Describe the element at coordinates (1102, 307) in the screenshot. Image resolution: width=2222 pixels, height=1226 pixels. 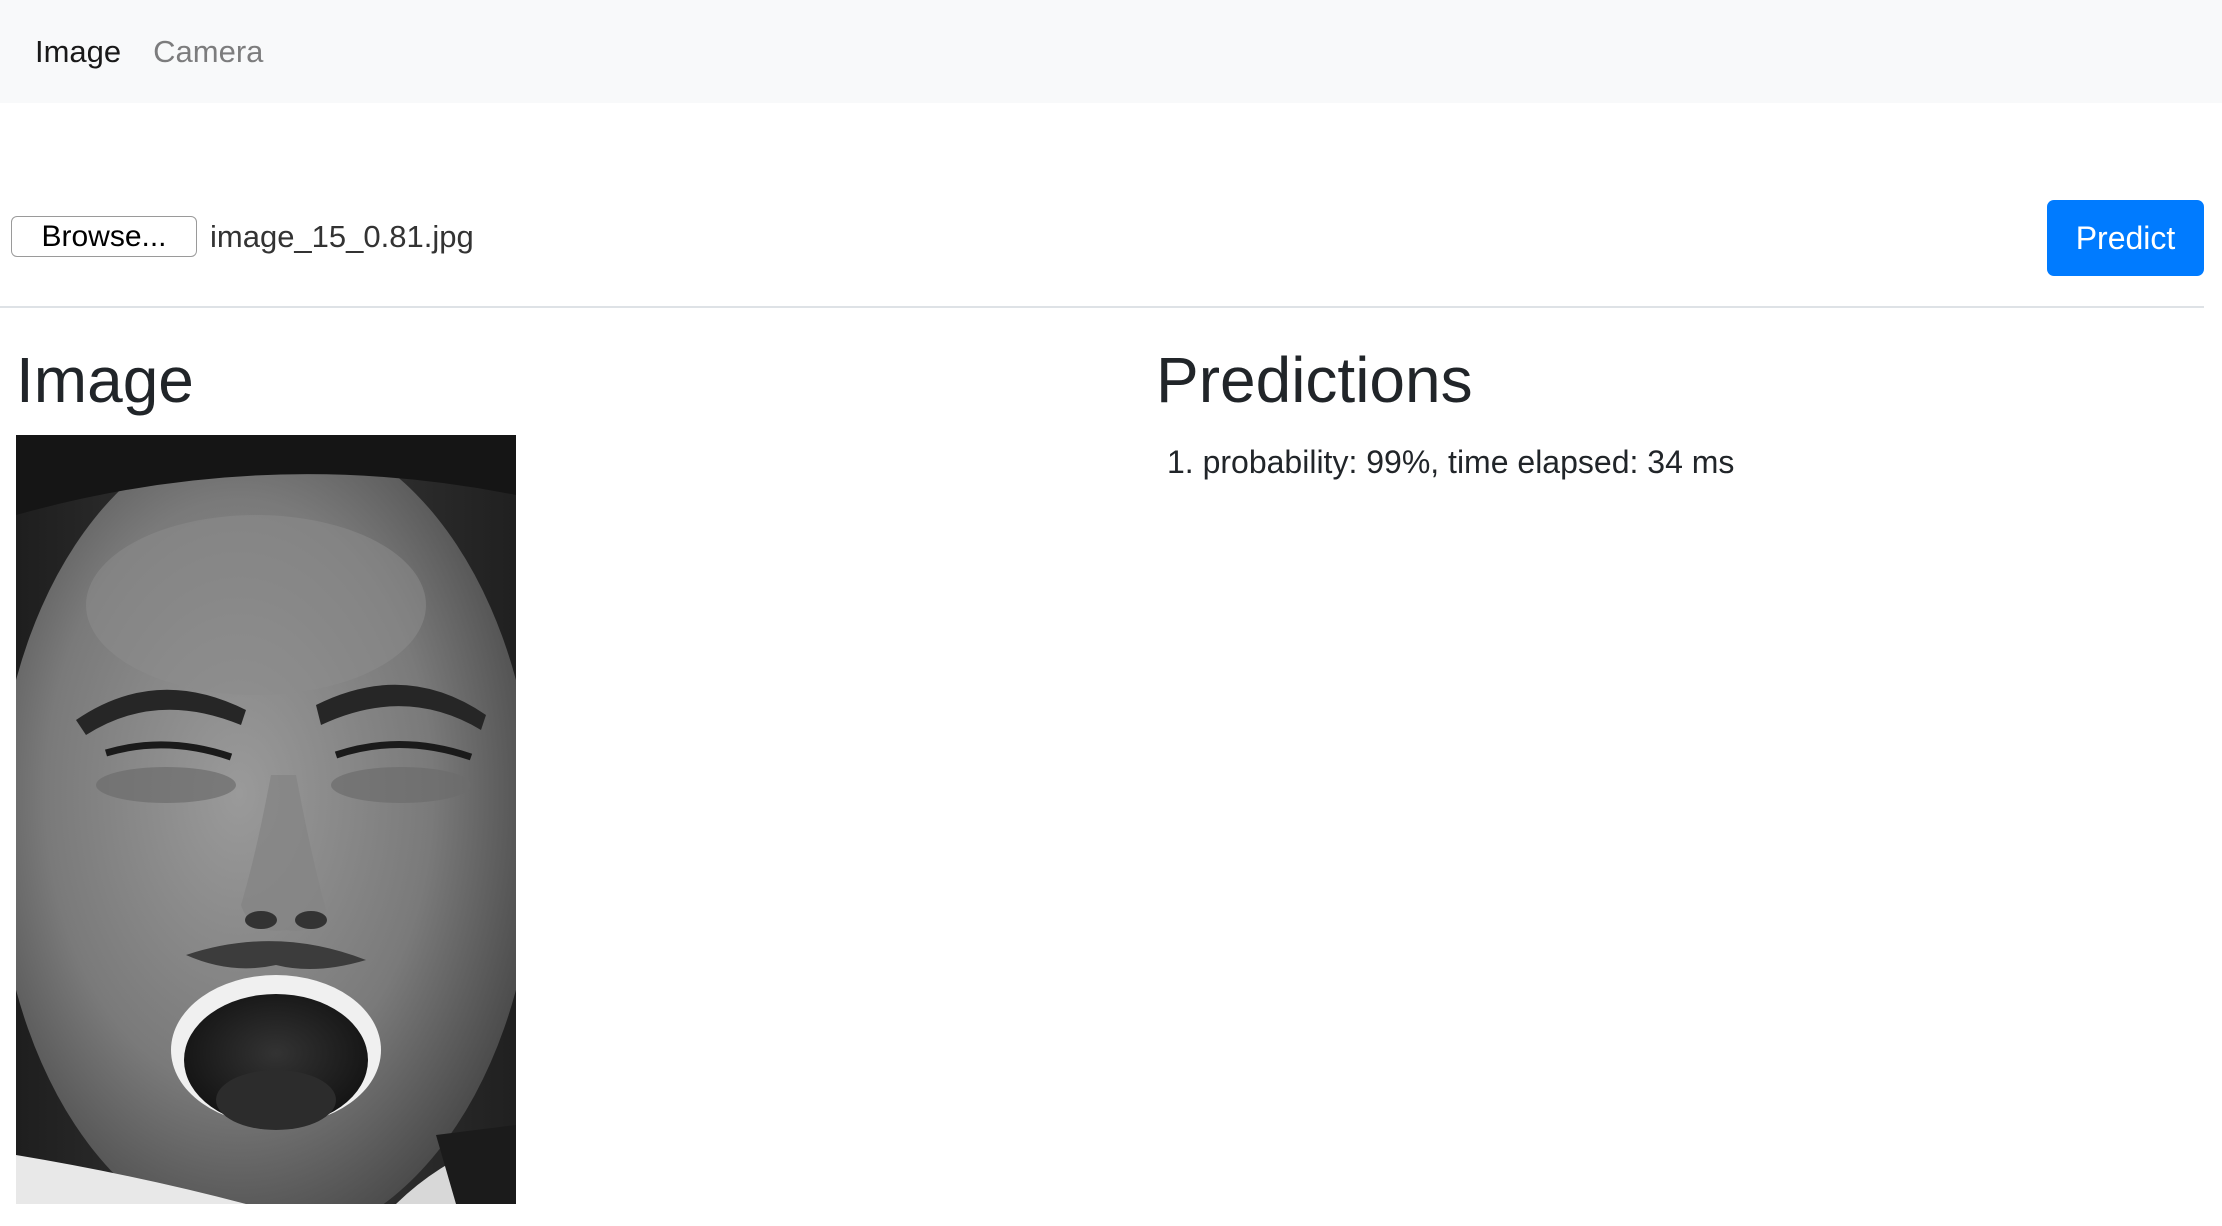
I see `section-divider` at that location.